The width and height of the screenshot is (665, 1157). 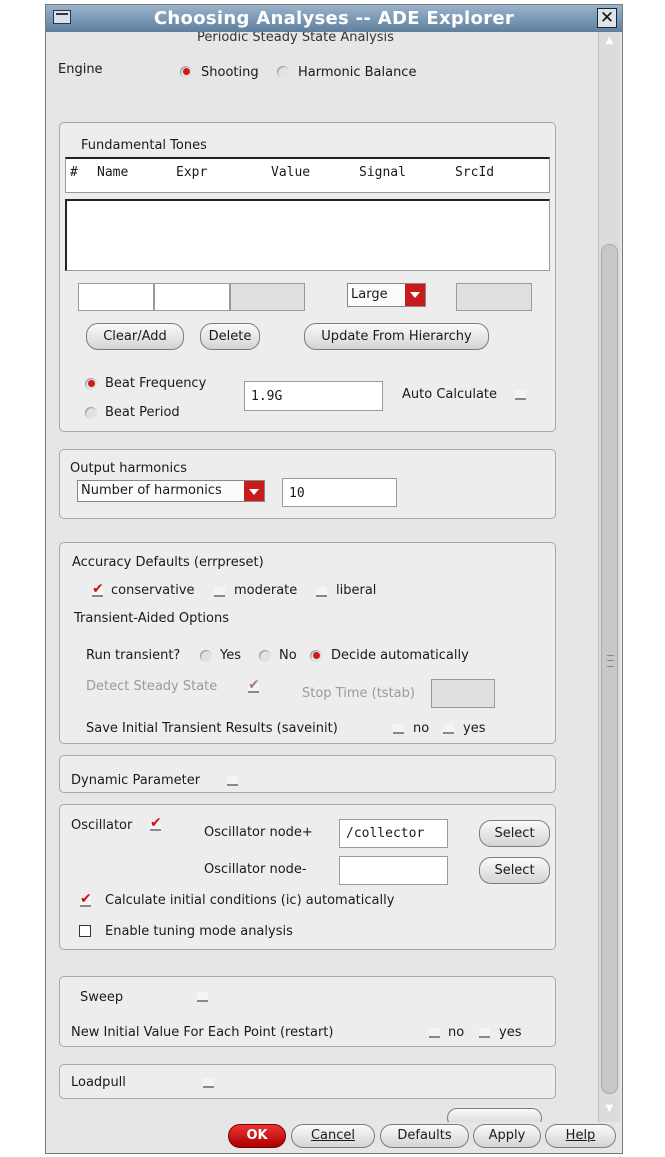 What do you see at coordinates (507, 1136) in the screenshot?
I see `apply-button: Apply` at bounding box center [507, 1136].